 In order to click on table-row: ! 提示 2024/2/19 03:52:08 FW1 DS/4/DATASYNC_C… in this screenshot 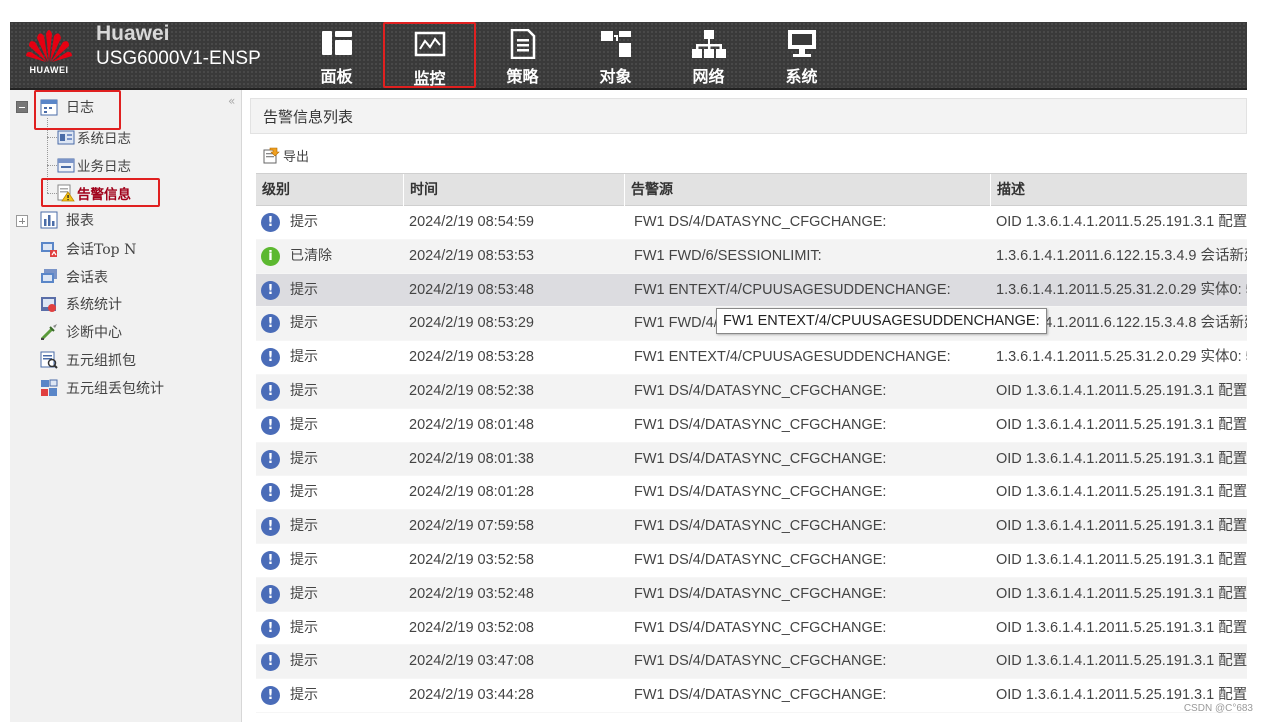, I will do `click(751, 629)`.